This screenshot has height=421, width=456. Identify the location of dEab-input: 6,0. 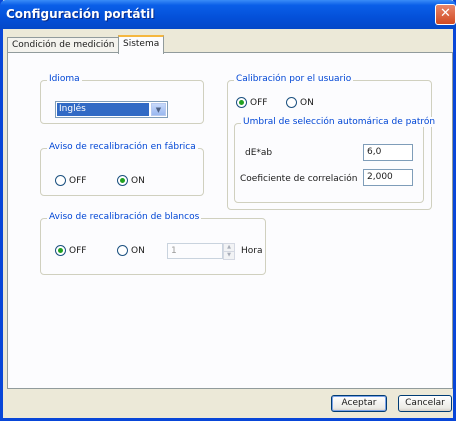
(388, 152).